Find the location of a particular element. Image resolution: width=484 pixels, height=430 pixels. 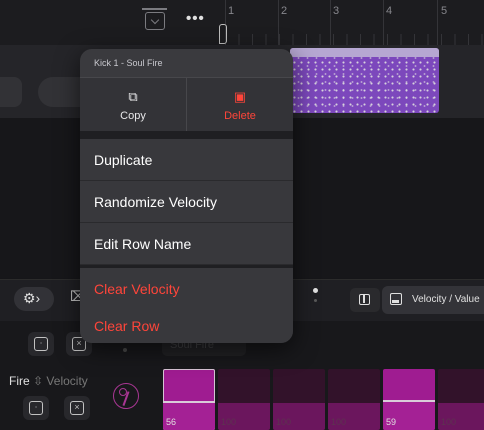

menu-item-label: Duplicate is located at coordinates (123, 160).